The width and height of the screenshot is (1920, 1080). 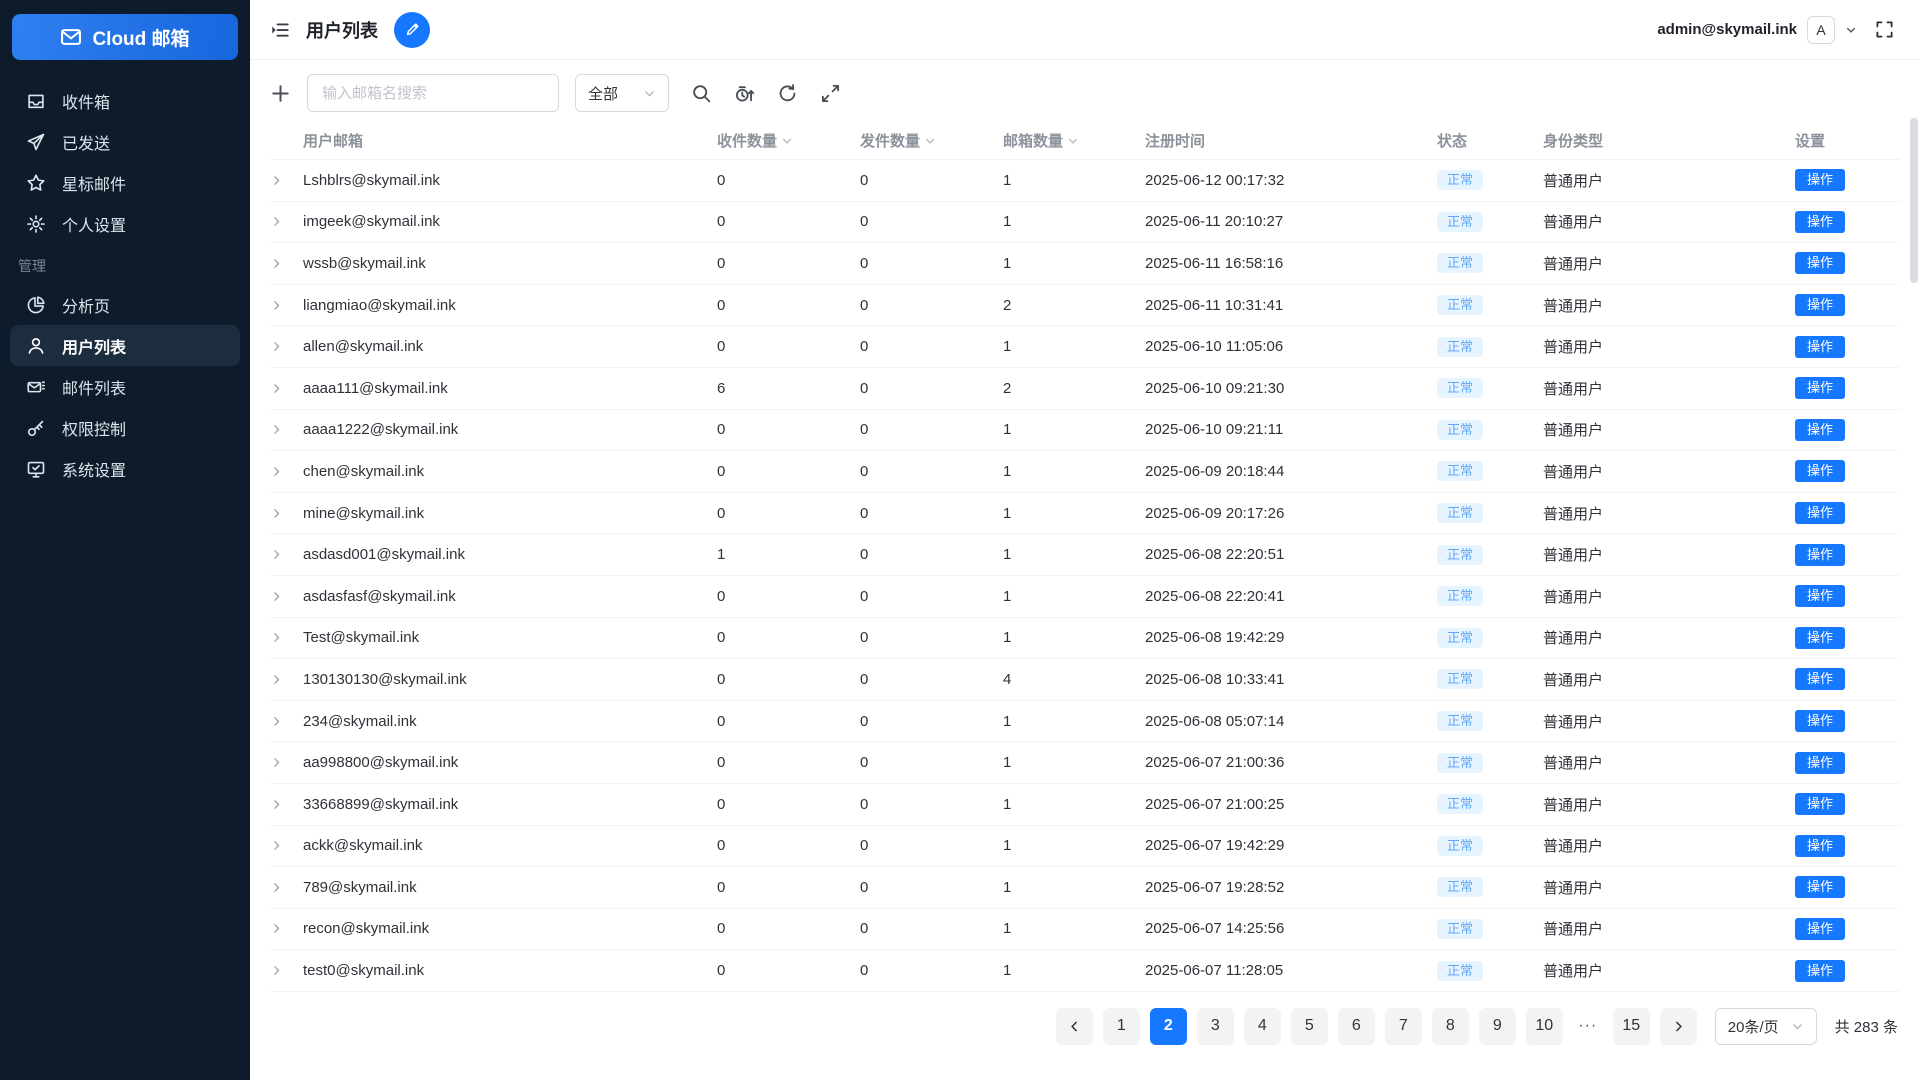 What do you see at coordinates (125, 100) in the screenshot?
I see `sidebar-item-收件箱: 收件箱` at bounding box center [125, 100].